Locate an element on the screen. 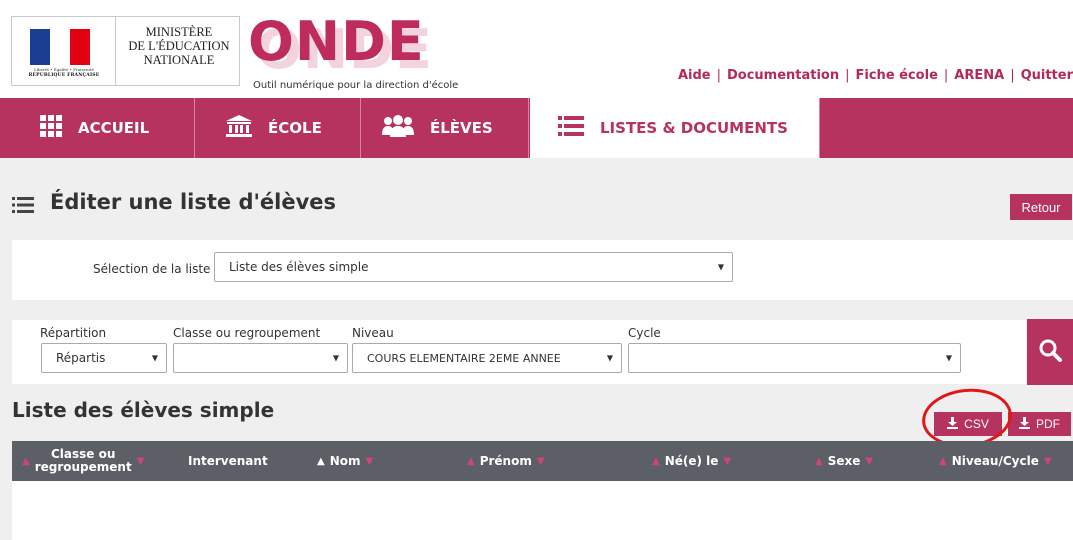 The image size is (1073, 540). nav-ecole: ÉCOLE is located at coordinates (278, 128).